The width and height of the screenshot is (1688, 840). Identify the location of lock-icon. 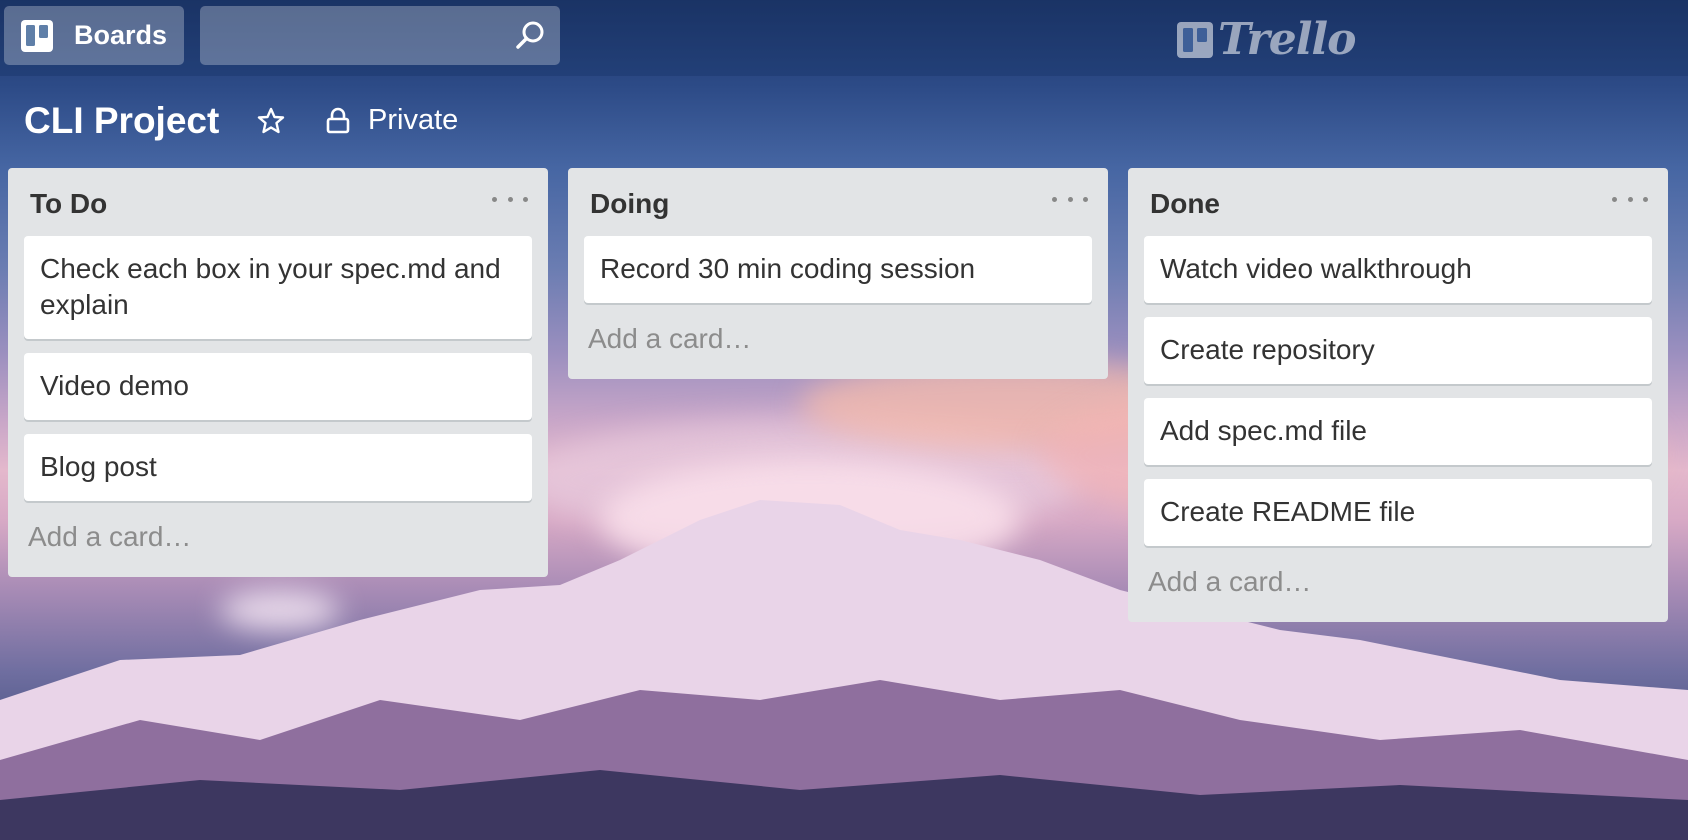
(338, 120).